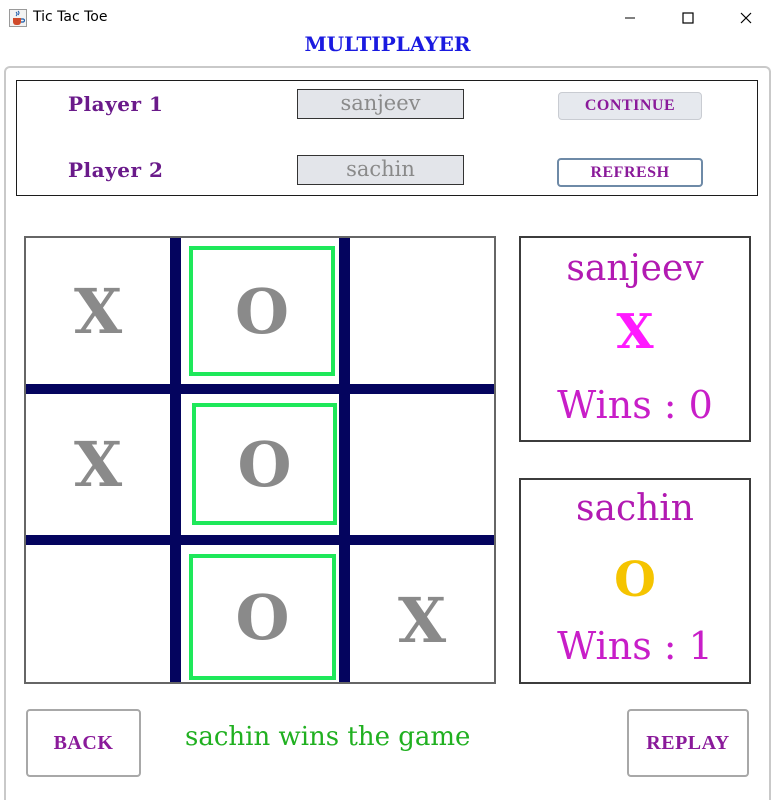  I want to click on player2-score-card: sachin O Wins : 1, so click(635, 581).